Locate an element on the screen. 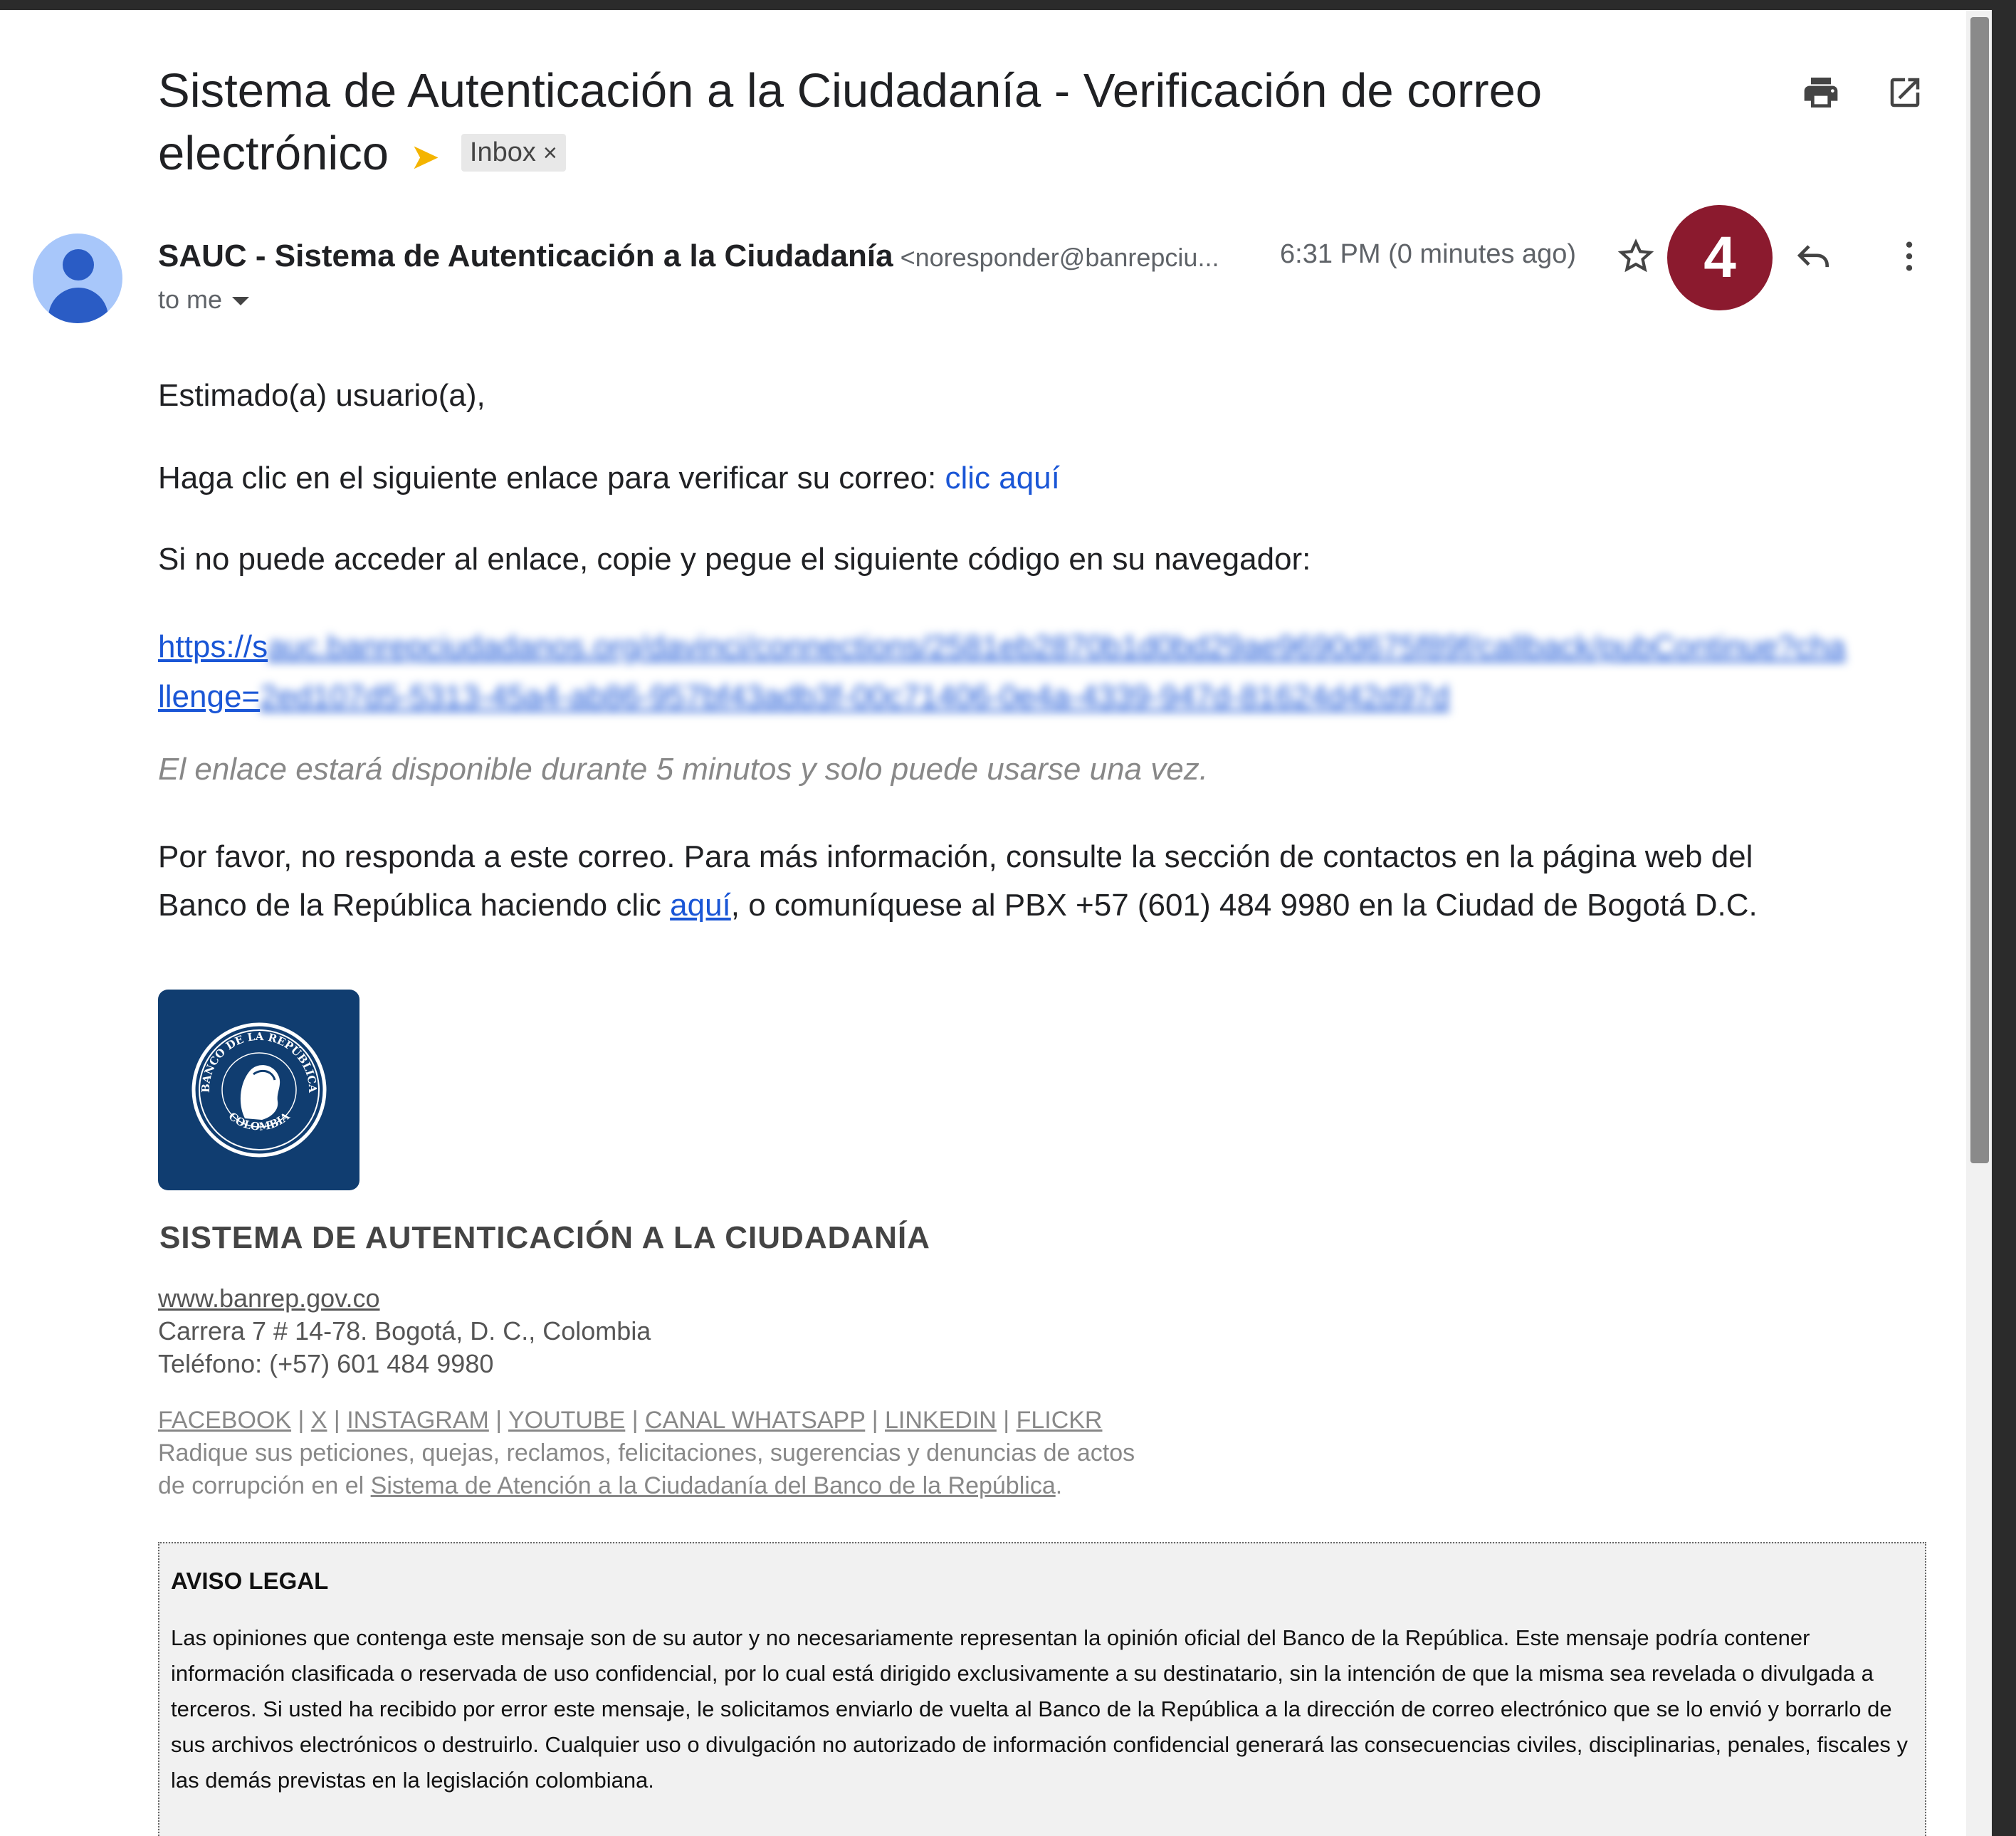 The image size is (2016, 1836). website-link: www.banrep.gov.co is located at coordinates (269, 1298).